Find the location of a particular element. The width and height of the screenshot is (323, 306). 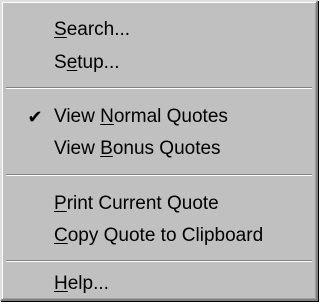

menu-item-label: View Normal Quotes is located at coordinates (141, 116).